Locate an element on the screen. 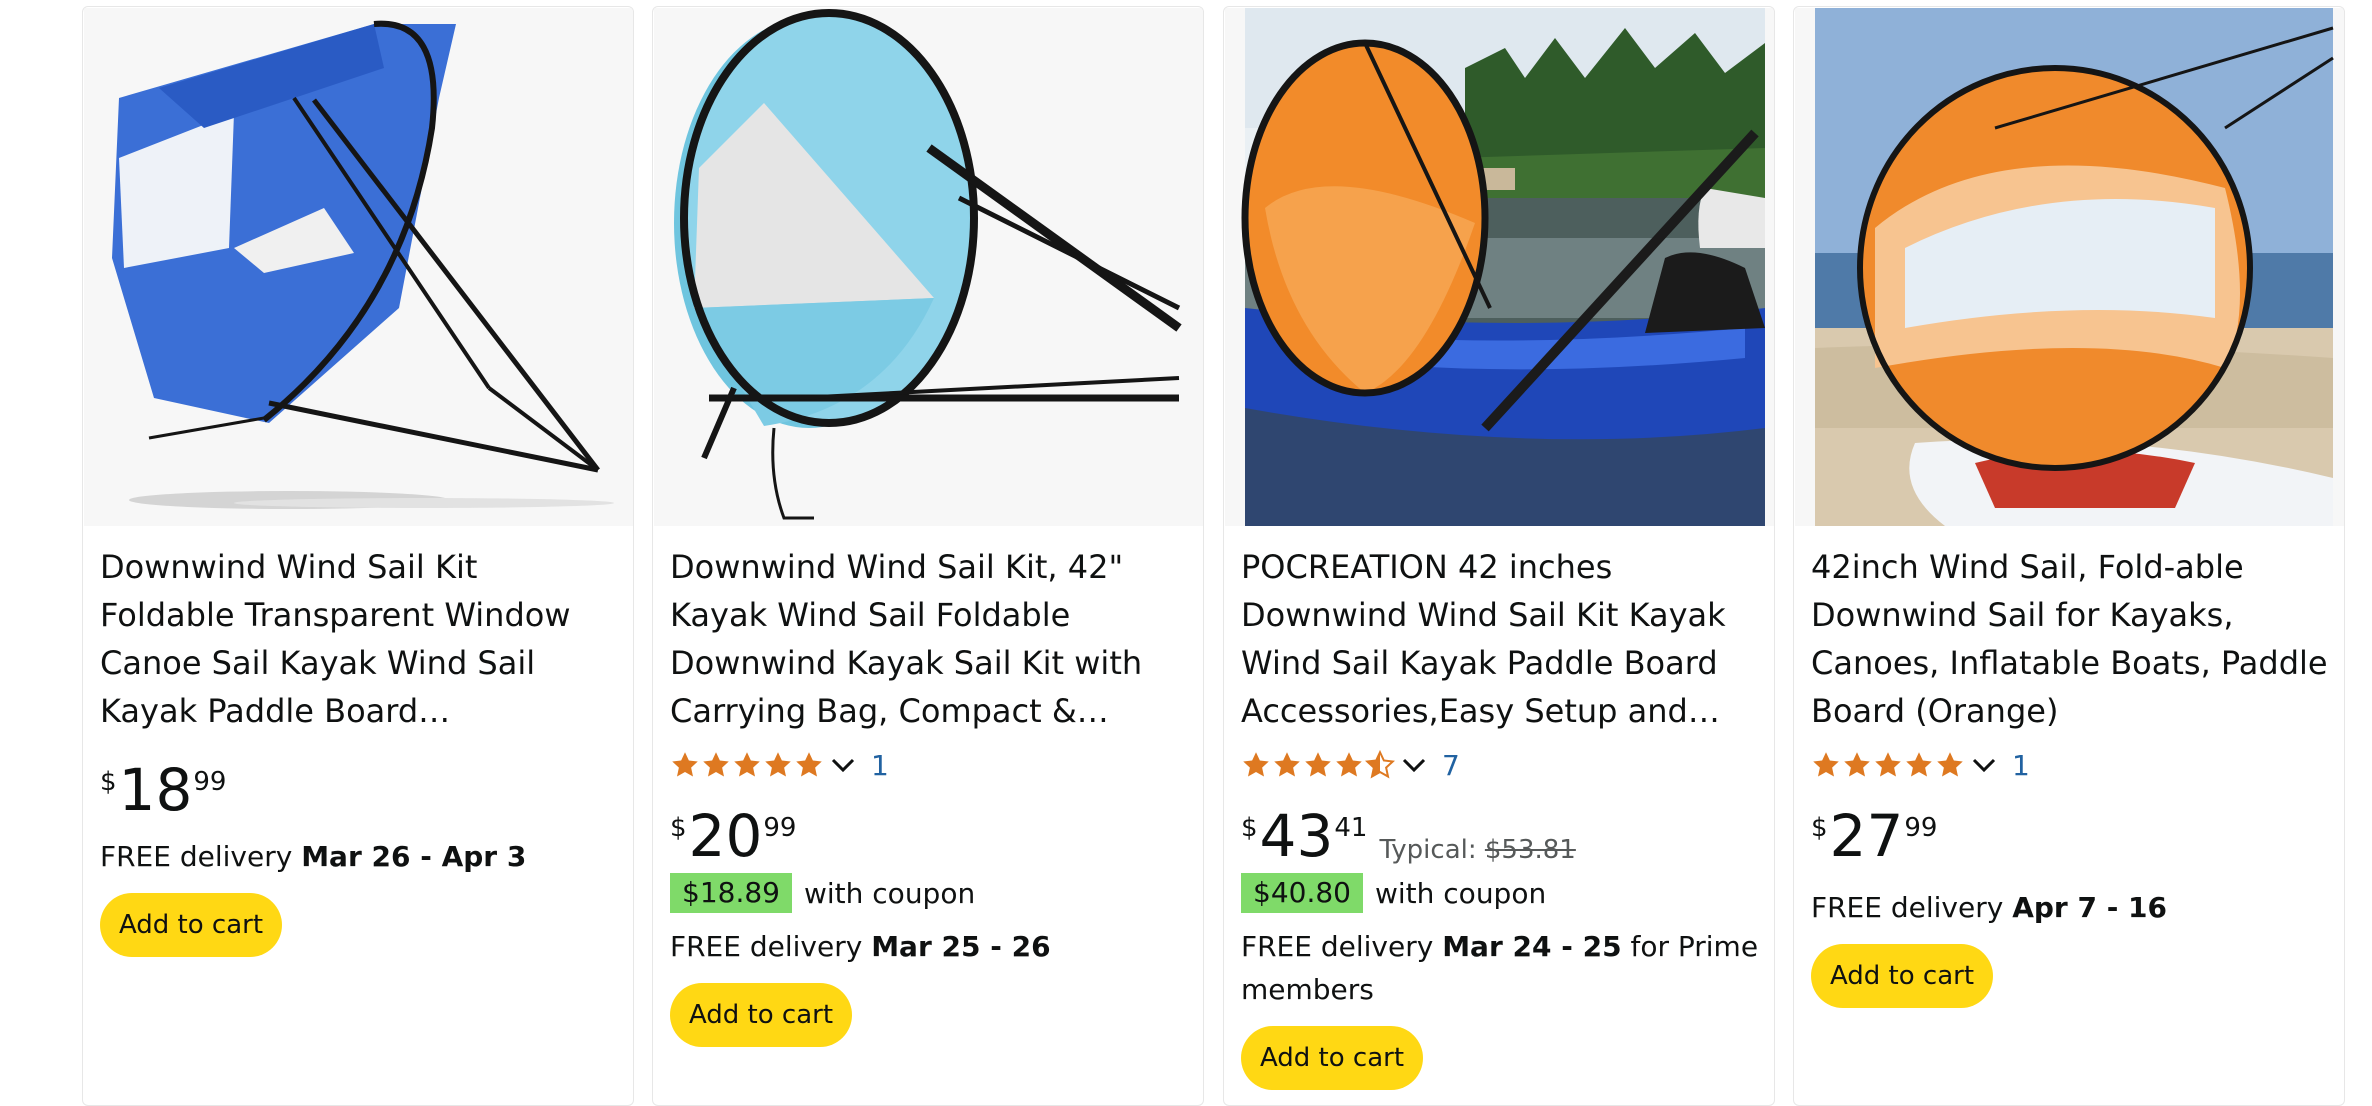 The width and height of the screenshot is (2372, 1106). coupon-badge: $40.80 is located at coordinates (1302, 893).